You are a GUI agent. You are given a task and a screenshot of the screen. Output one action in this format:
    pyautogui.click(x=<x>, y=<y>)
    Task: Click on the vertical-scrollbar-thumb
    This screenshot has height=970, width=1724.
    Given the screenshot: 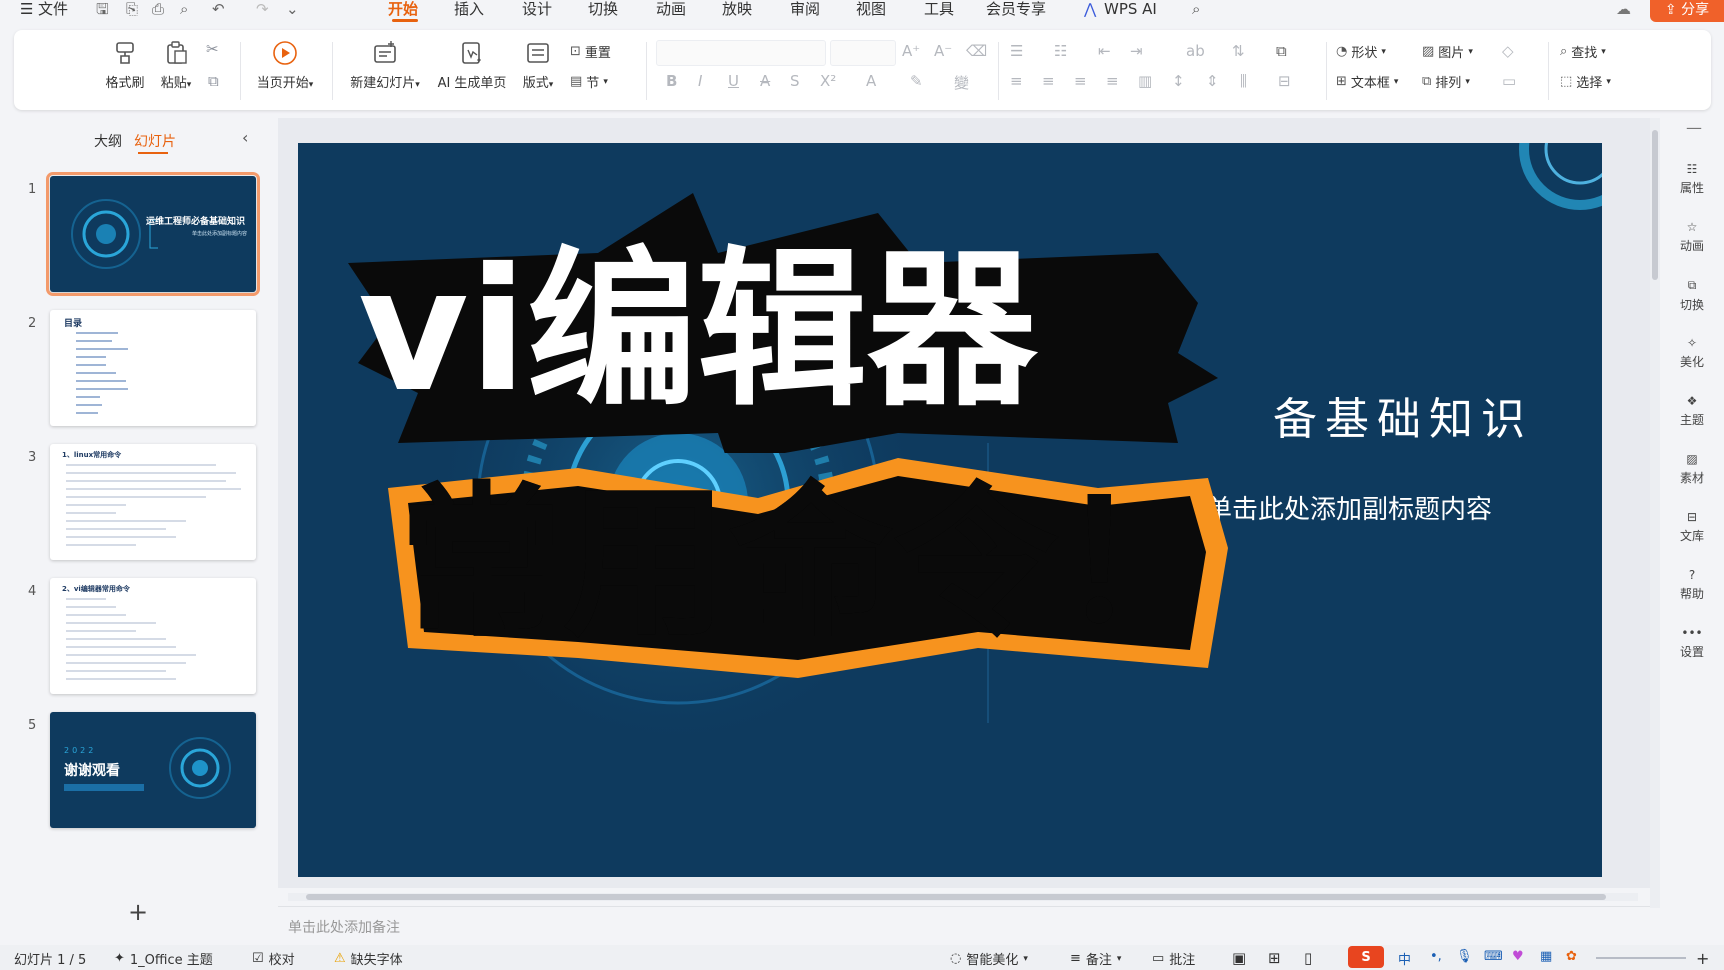 What is the action you would take?
    pyautogui.click(x=1655, y=205)
    